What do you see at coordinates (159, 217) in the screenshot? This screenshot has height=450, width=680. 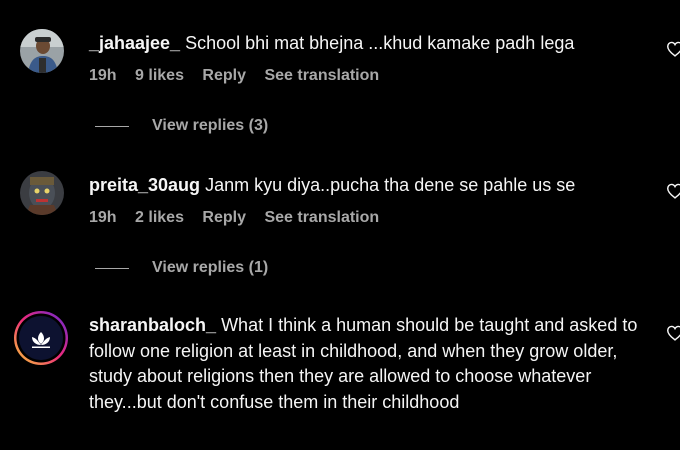 I see `likes-count: 2 likes` at bounding box center [159, 217].